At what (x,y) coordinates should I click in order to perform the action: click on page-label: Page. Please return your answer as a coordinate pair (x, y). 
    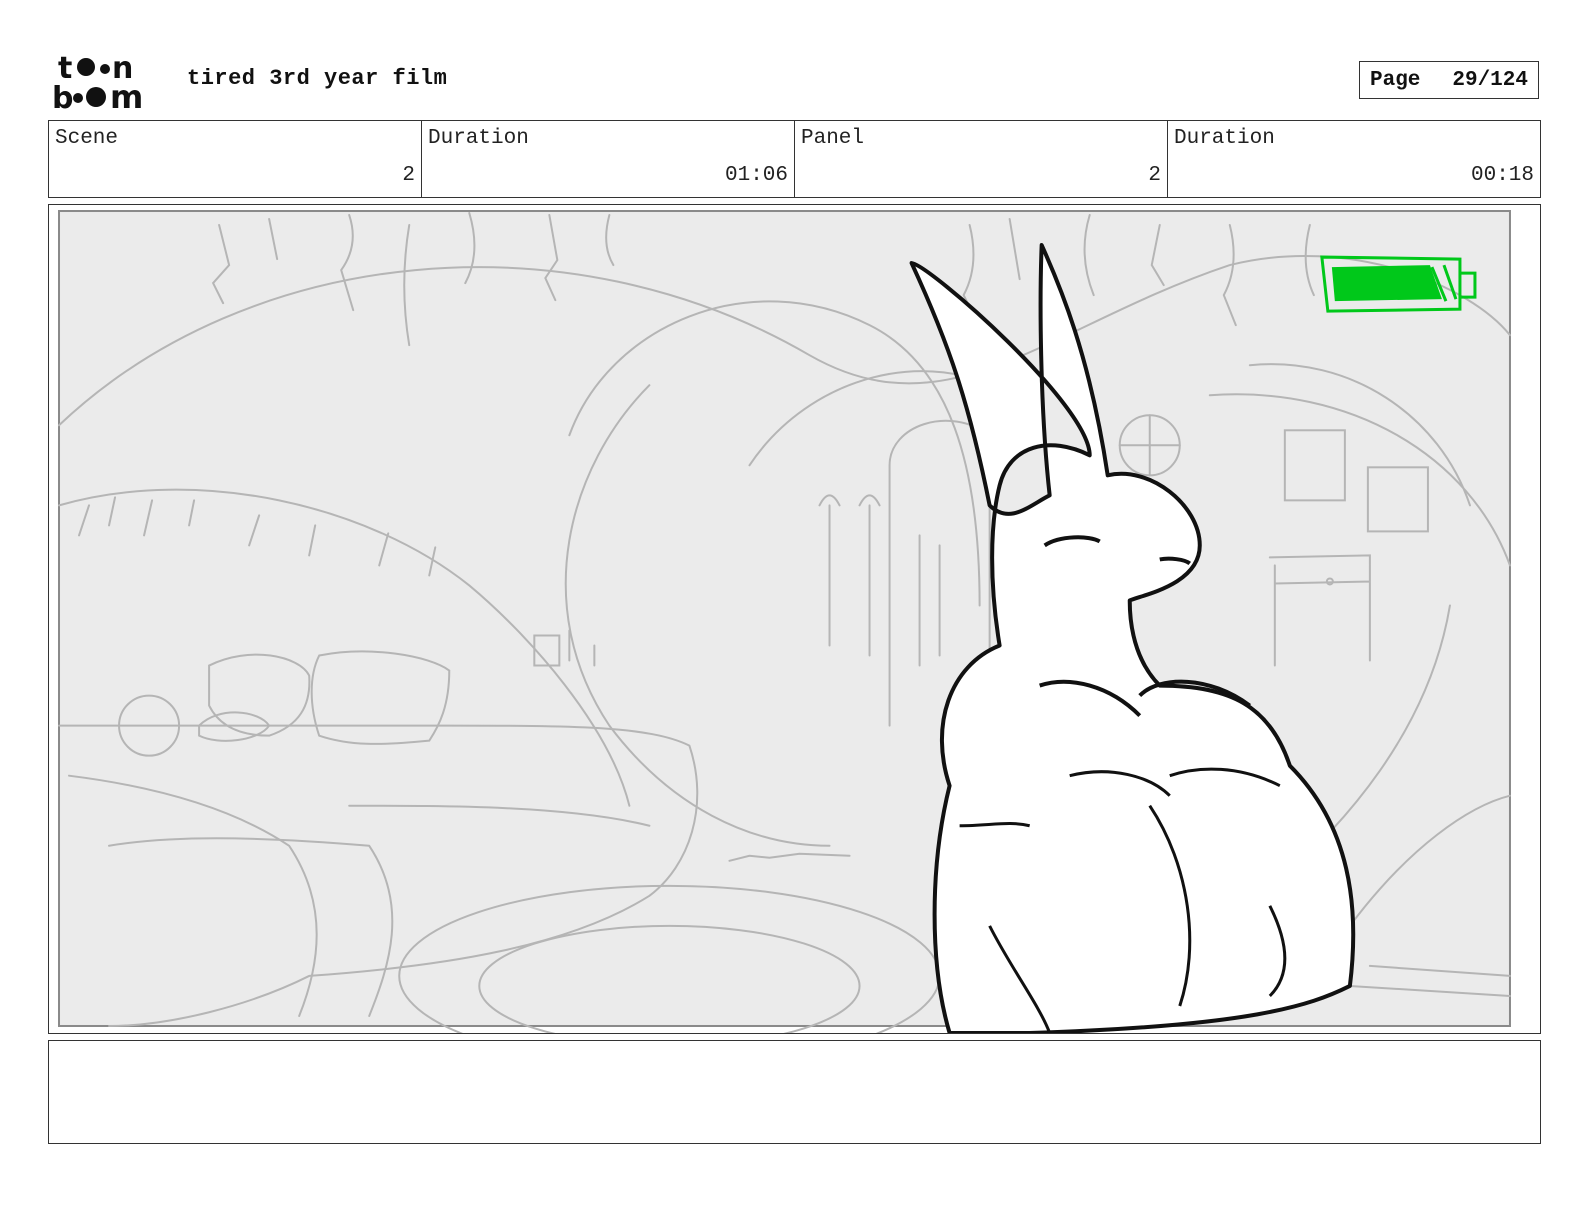
    Looking at the image, I should click on (1395, 80).